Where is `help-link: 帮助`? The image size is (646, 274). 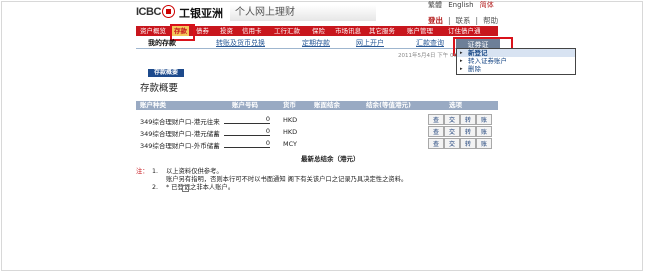 help-link: 帮助 is located at coordinates (490, 20).